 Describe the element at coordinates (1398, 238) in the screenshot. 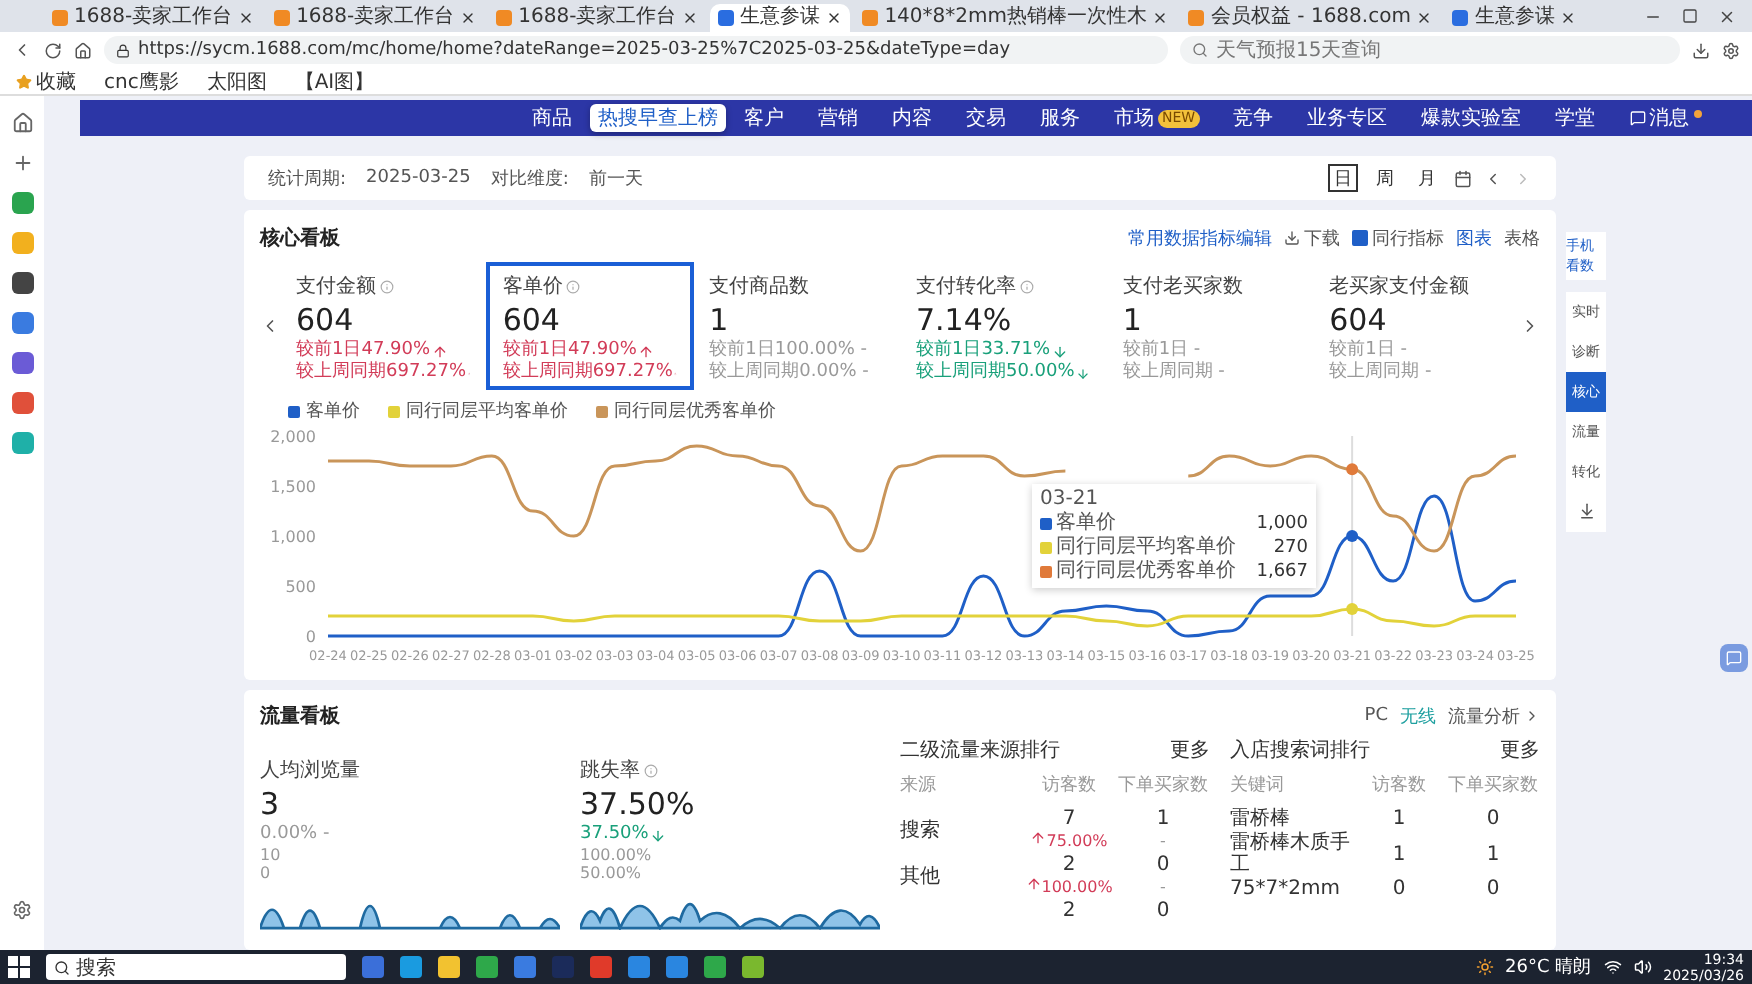

I see `peer-checkbox: 同行指标` at that location.